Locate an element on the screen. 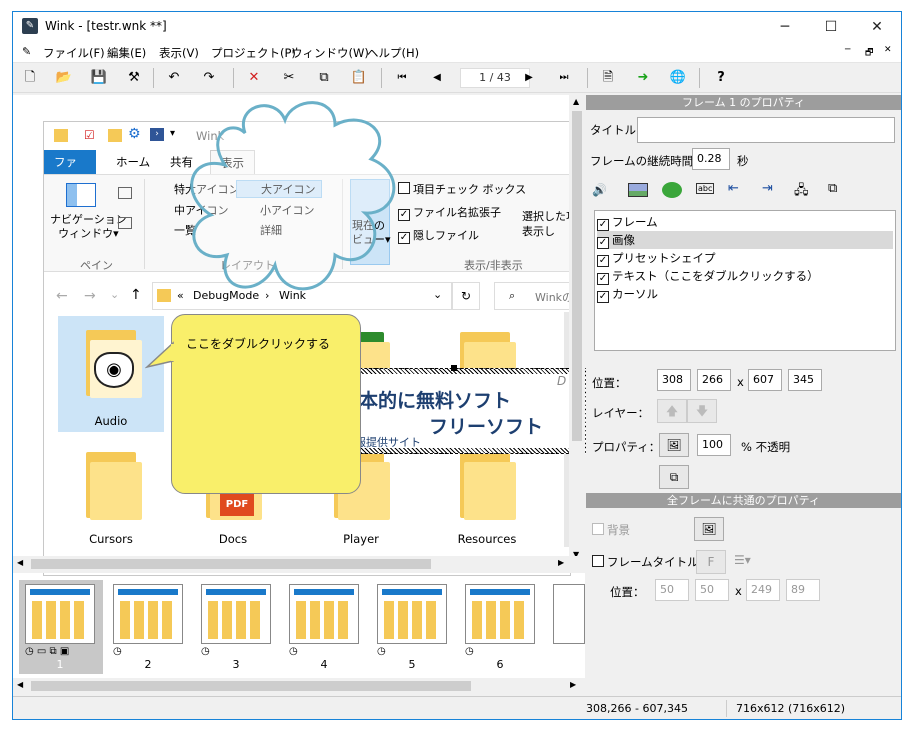 The height and width of the screenshot is (733, 915). add-group-icon: ⧉ is located at coordinates (832, 188).